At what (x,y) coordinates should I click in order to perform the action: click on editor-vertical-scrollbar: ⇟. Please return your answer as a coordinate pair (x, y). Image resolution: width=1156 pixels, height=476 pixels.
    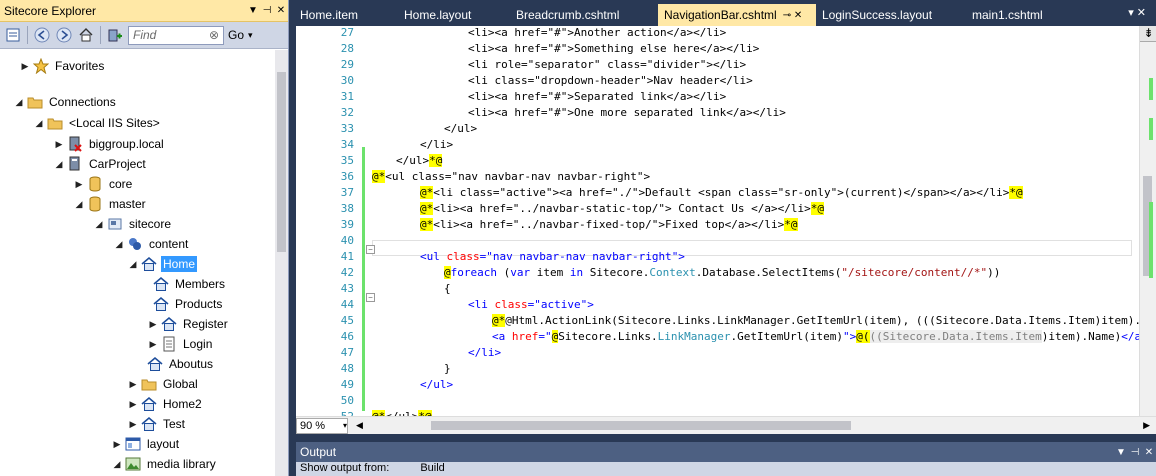
    Looking at the image, I should click on (1147, 221).